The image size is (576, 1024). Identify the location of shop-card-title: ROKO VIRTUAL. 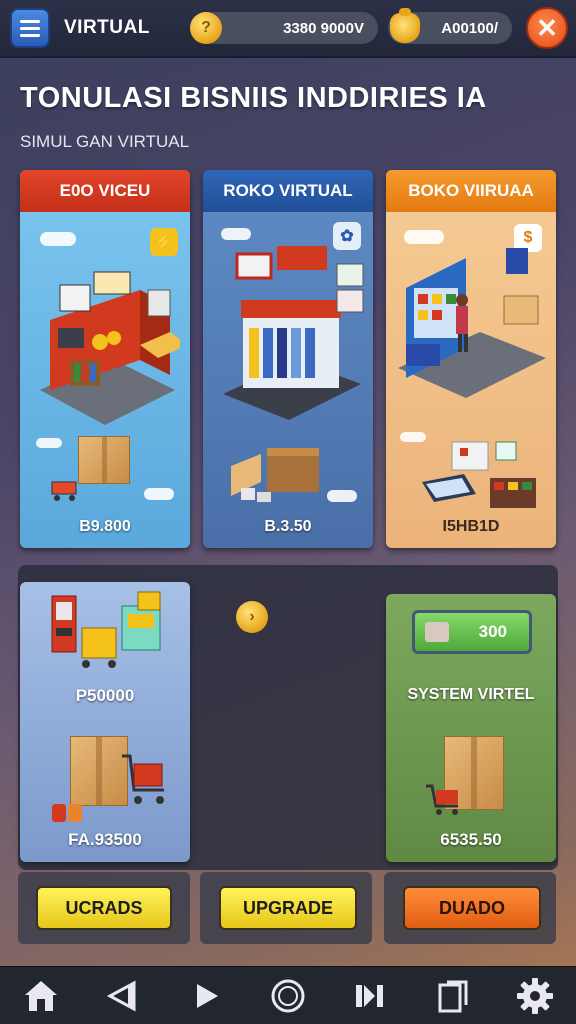
(288, 191).